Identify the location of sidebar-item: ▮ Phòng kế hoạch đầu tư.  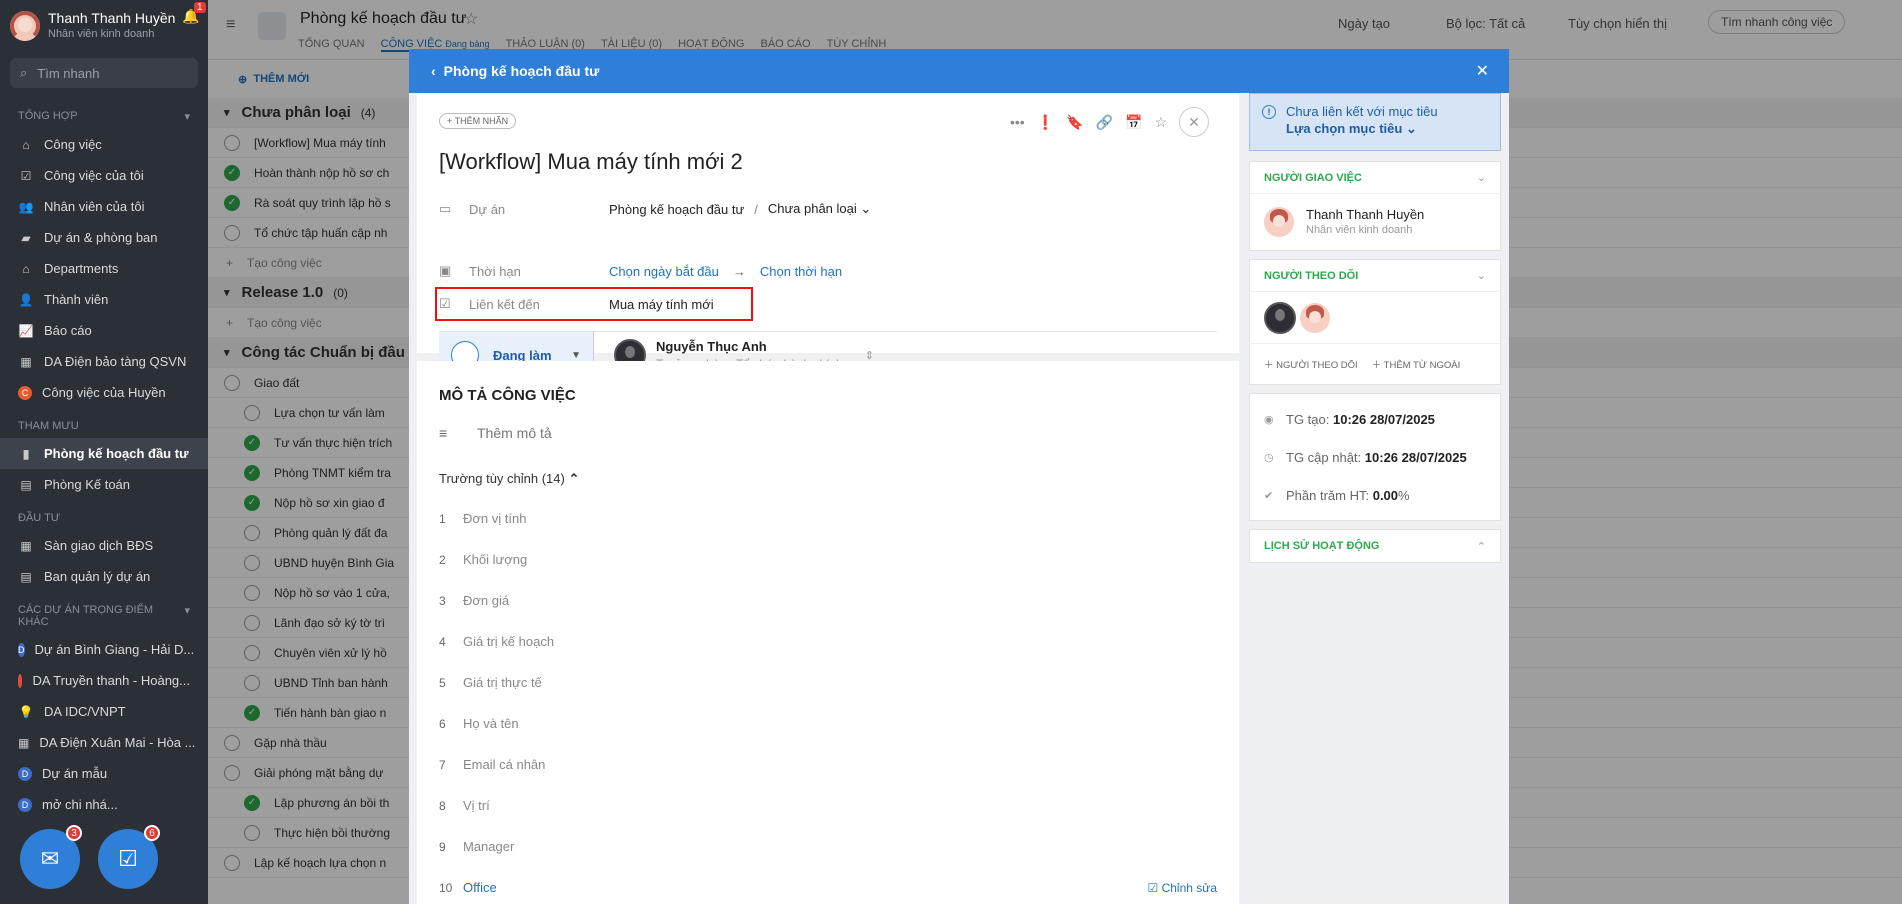
(104, 453).